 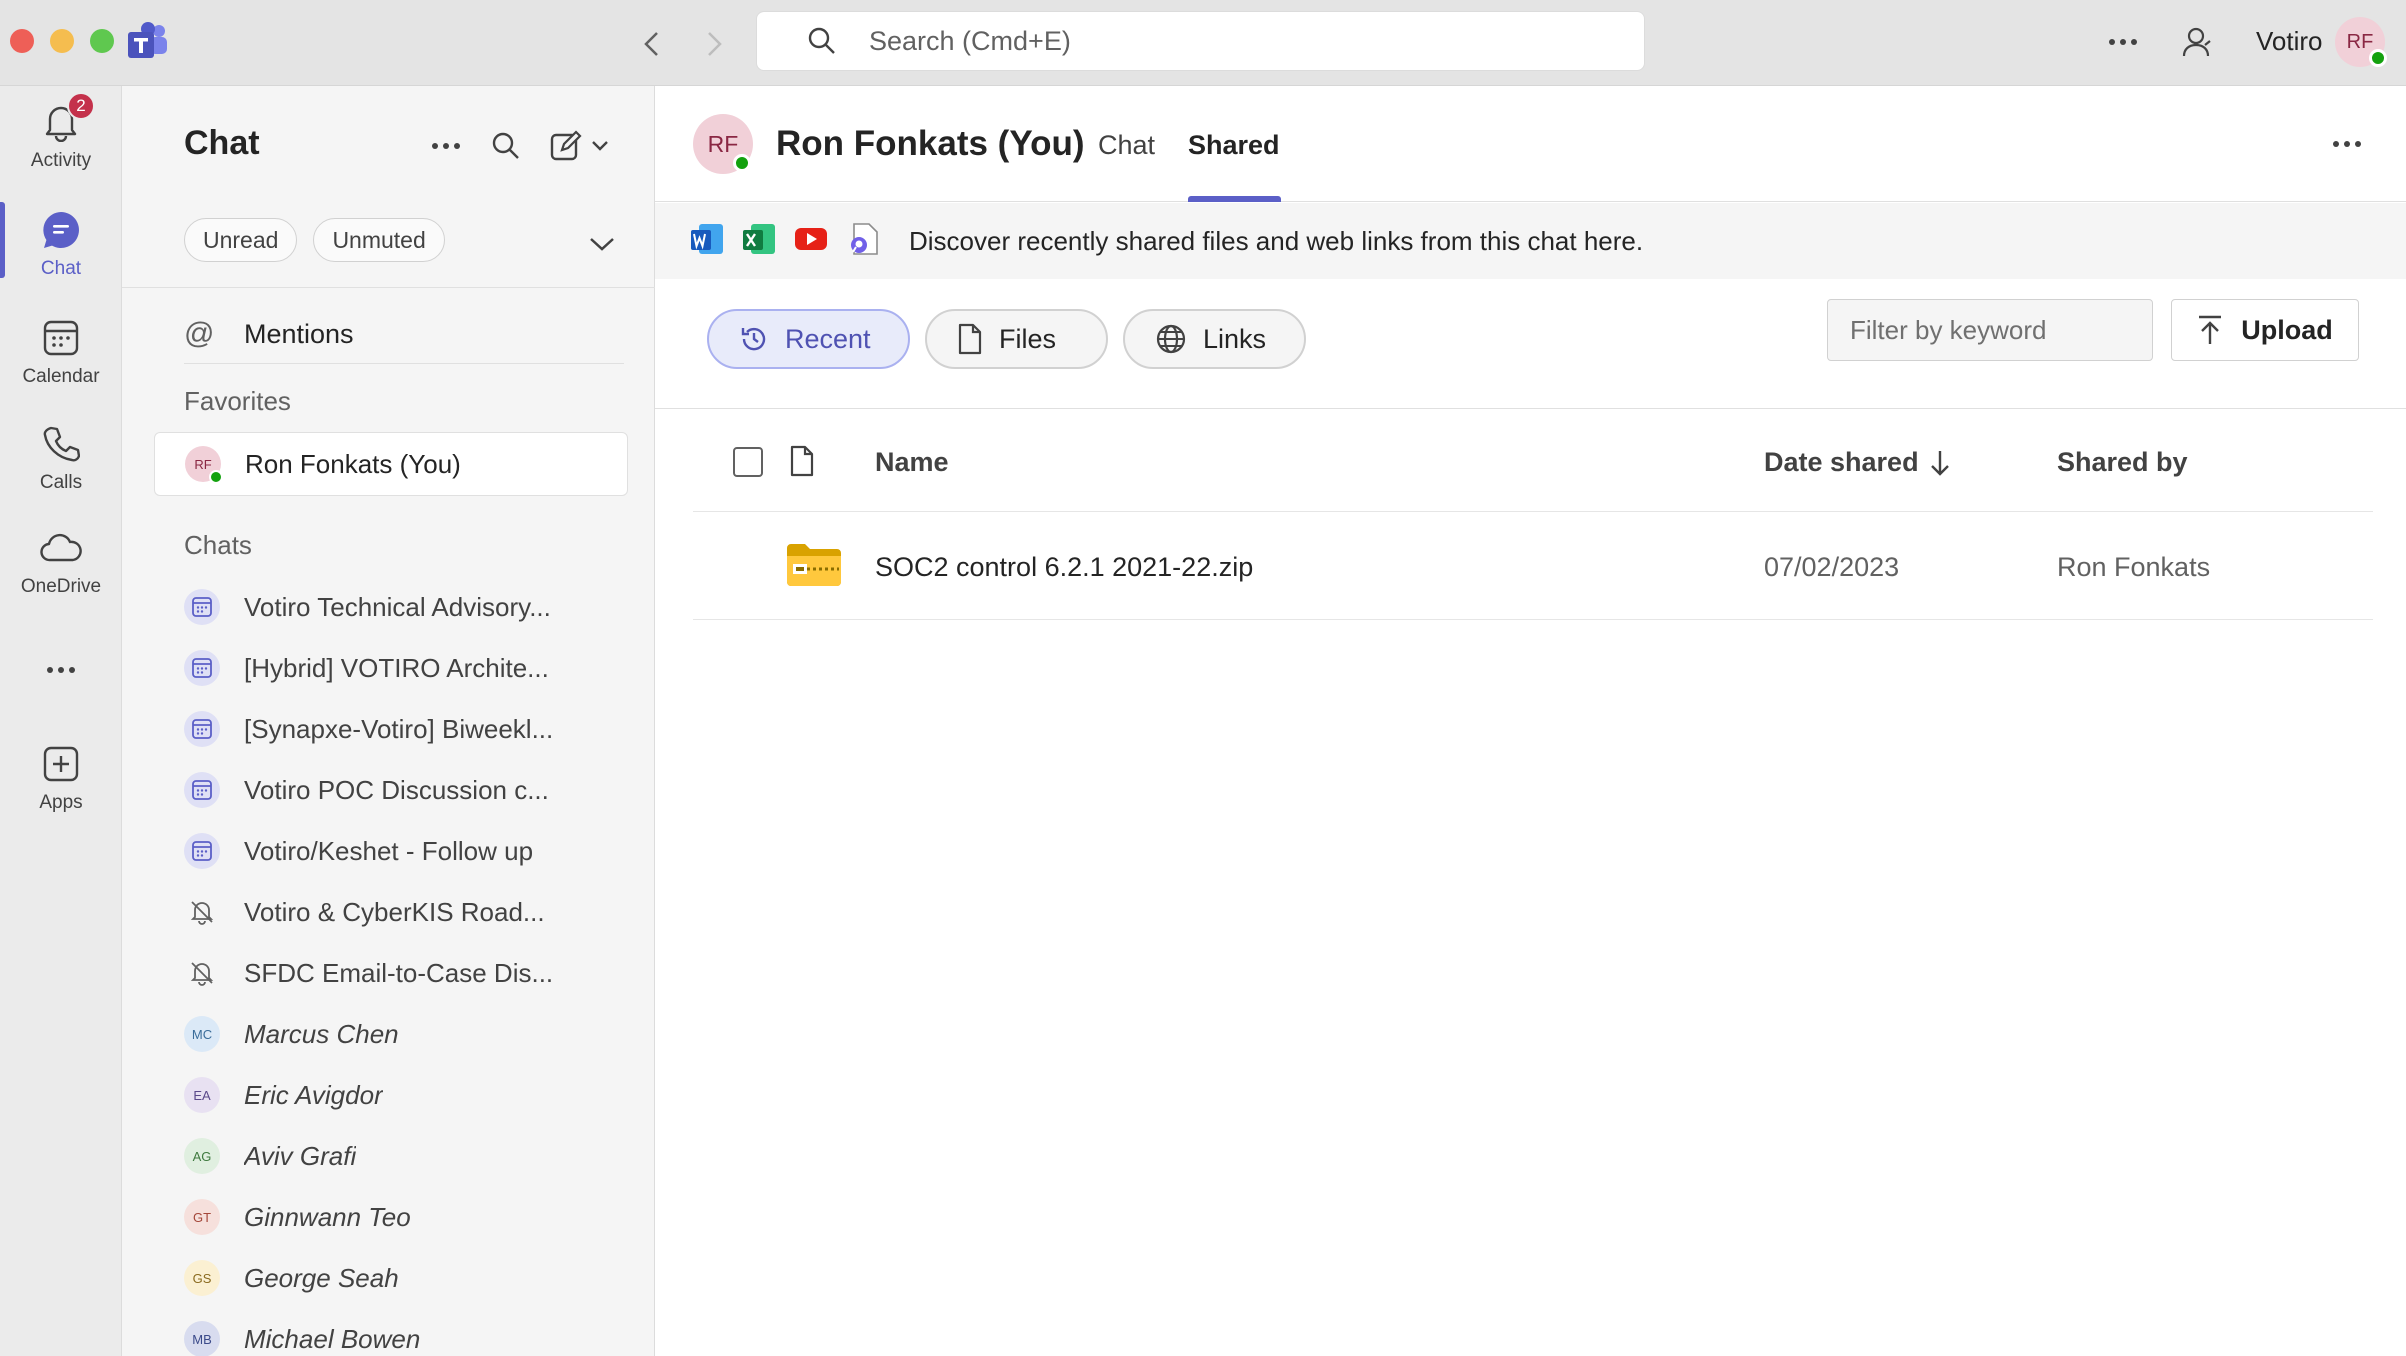 I want to click on chat-list-item: Votiro/Keshet - Follow up, so click(x=404, y=851).